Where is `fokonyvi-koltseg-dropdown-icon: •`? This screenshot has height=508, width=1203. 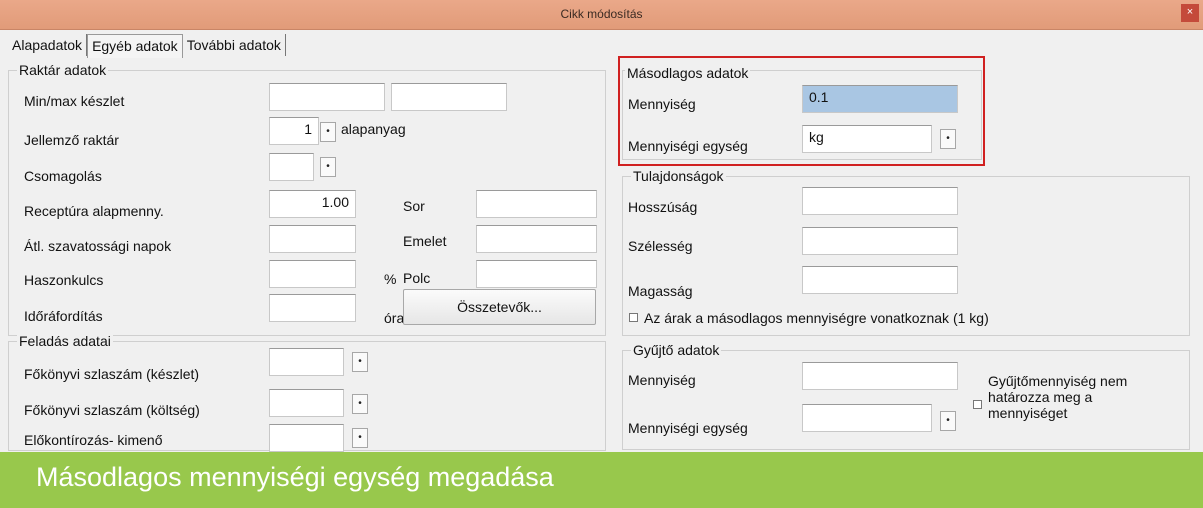
fokonyvi-koltseg-dropdown-icon: • is located at coordinates (360, 404).